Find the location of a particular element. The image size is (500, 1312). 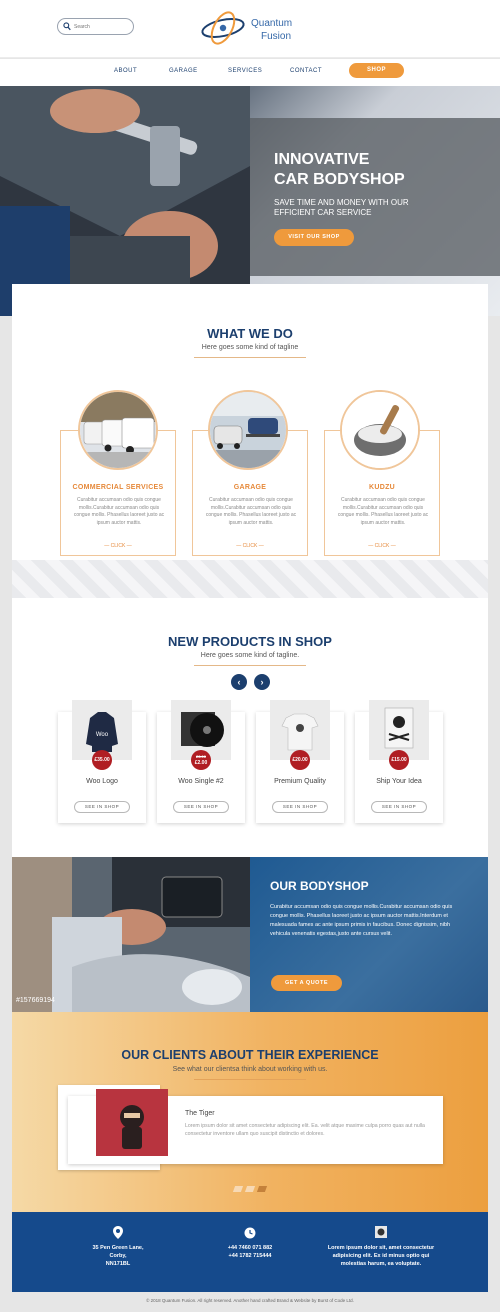

price-badge: £35.00 is located at coordinates (102, 760).